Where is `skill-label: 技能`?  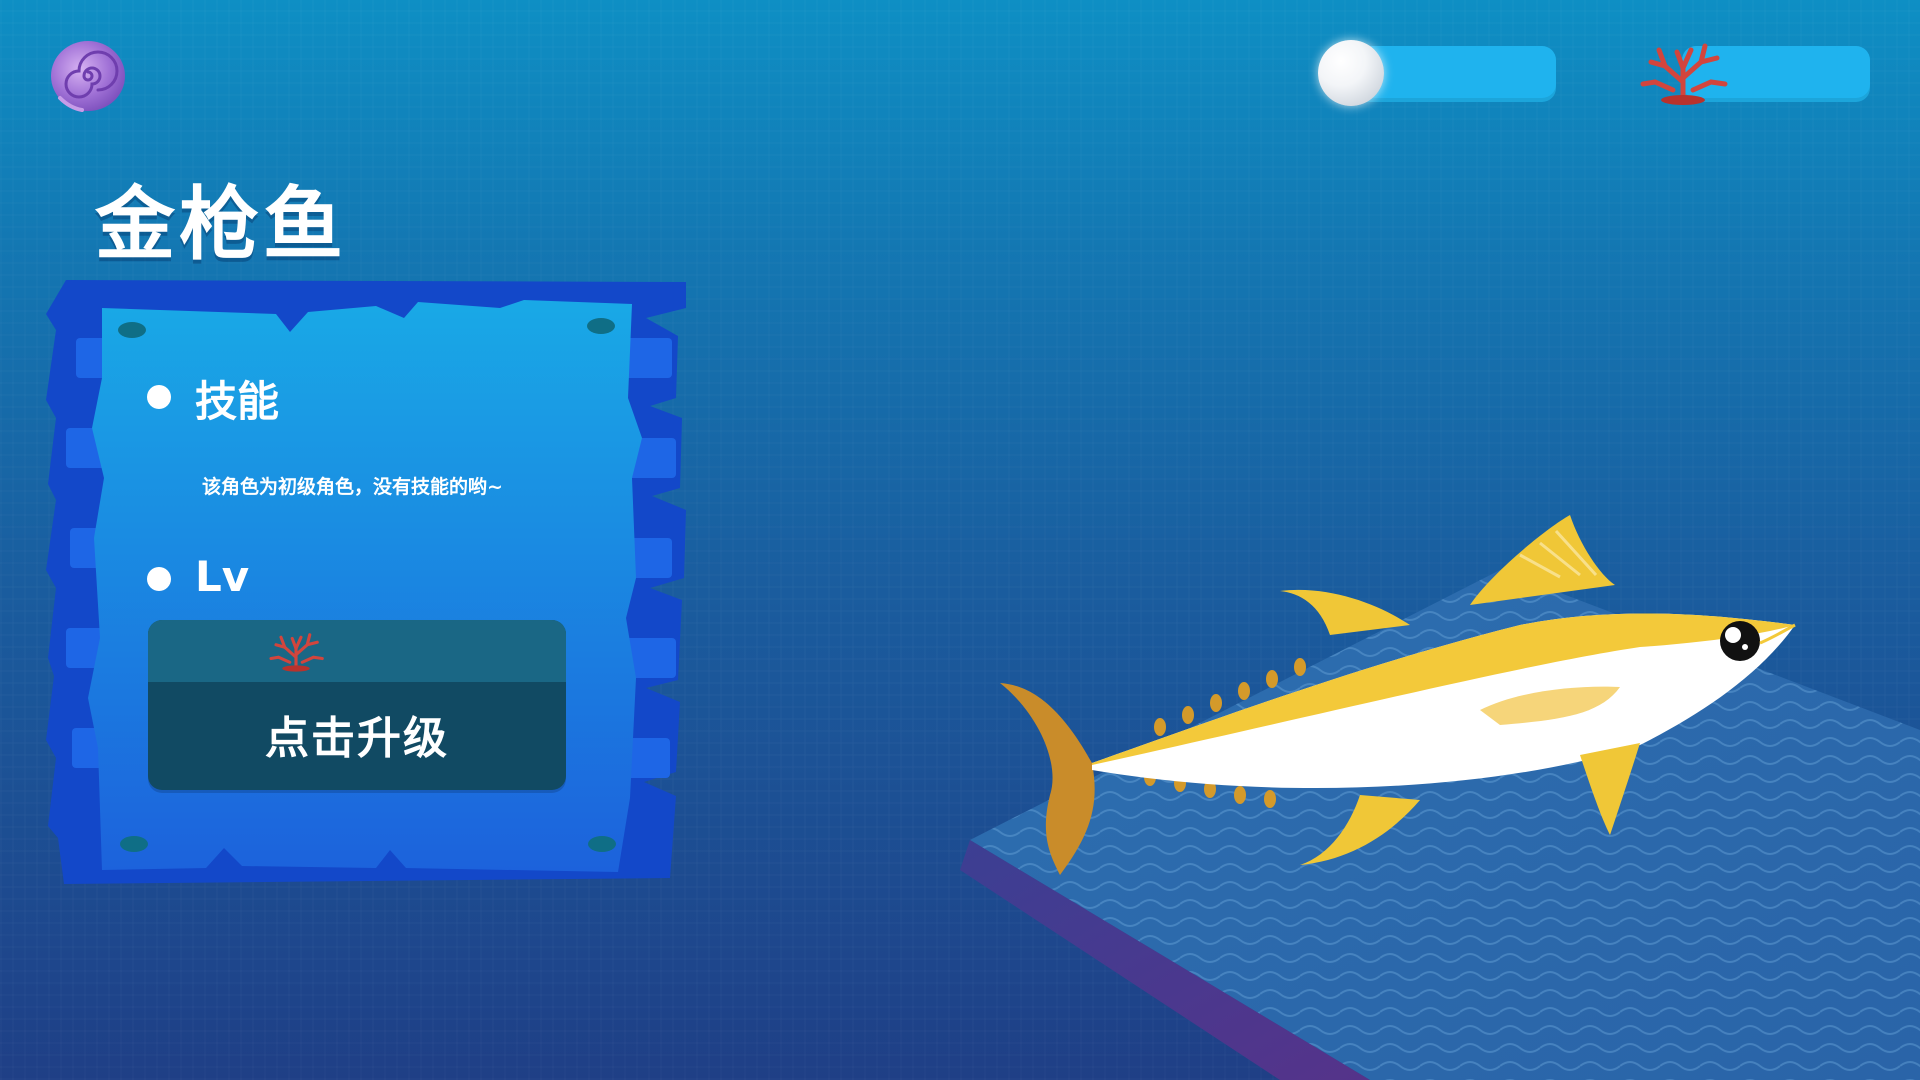
skill-label: 技能 is located at coordinates (237, 401).